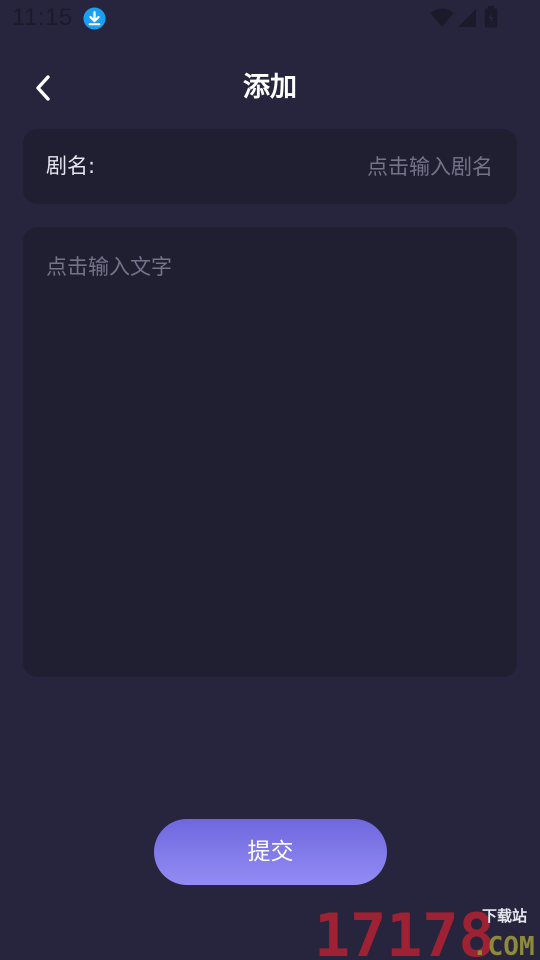 This screenshot has width=540, height=960. Describe the element at coordinates (442, 18) in the screenshot. I see `wifi-icon` at that location.